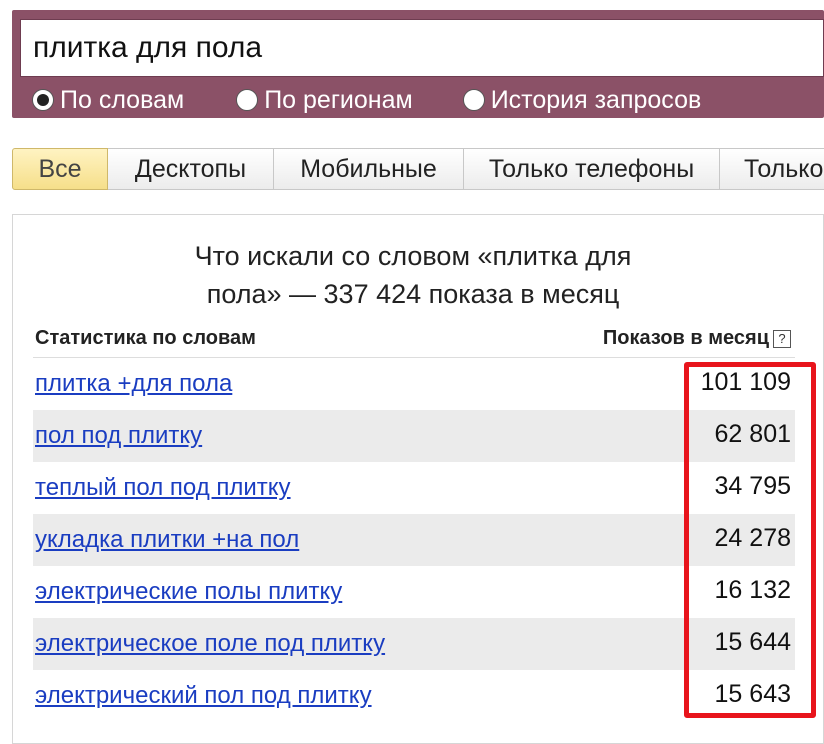 The height and width of the screenshot is (744, 824). I want to click on impressions-count: 15 643, so click(752, 694).